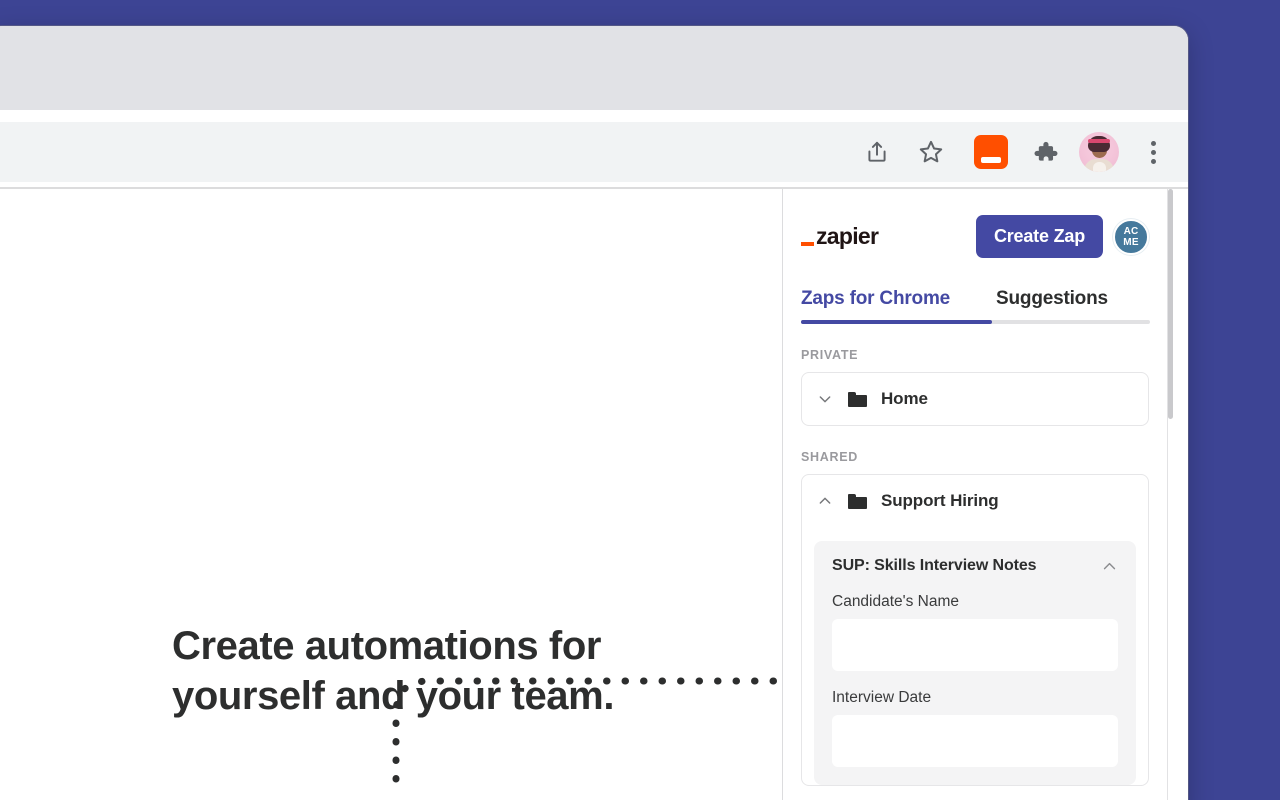  What do you see at coordinates (847, 236) in the screenshot?
I see `zapier-wordmark: zapier` at bounding box center [847, 236].